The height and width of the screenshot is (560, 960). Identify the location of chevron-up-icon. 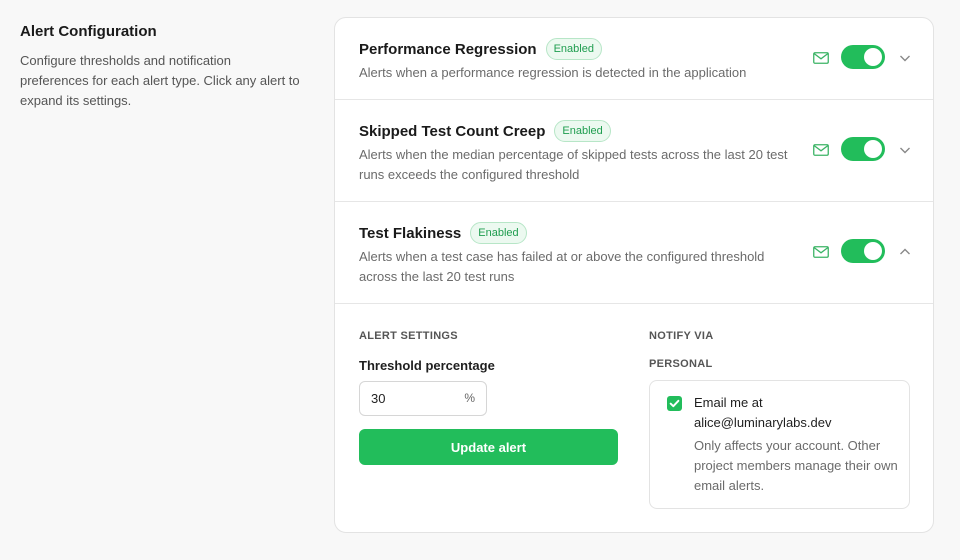
(905, 251).